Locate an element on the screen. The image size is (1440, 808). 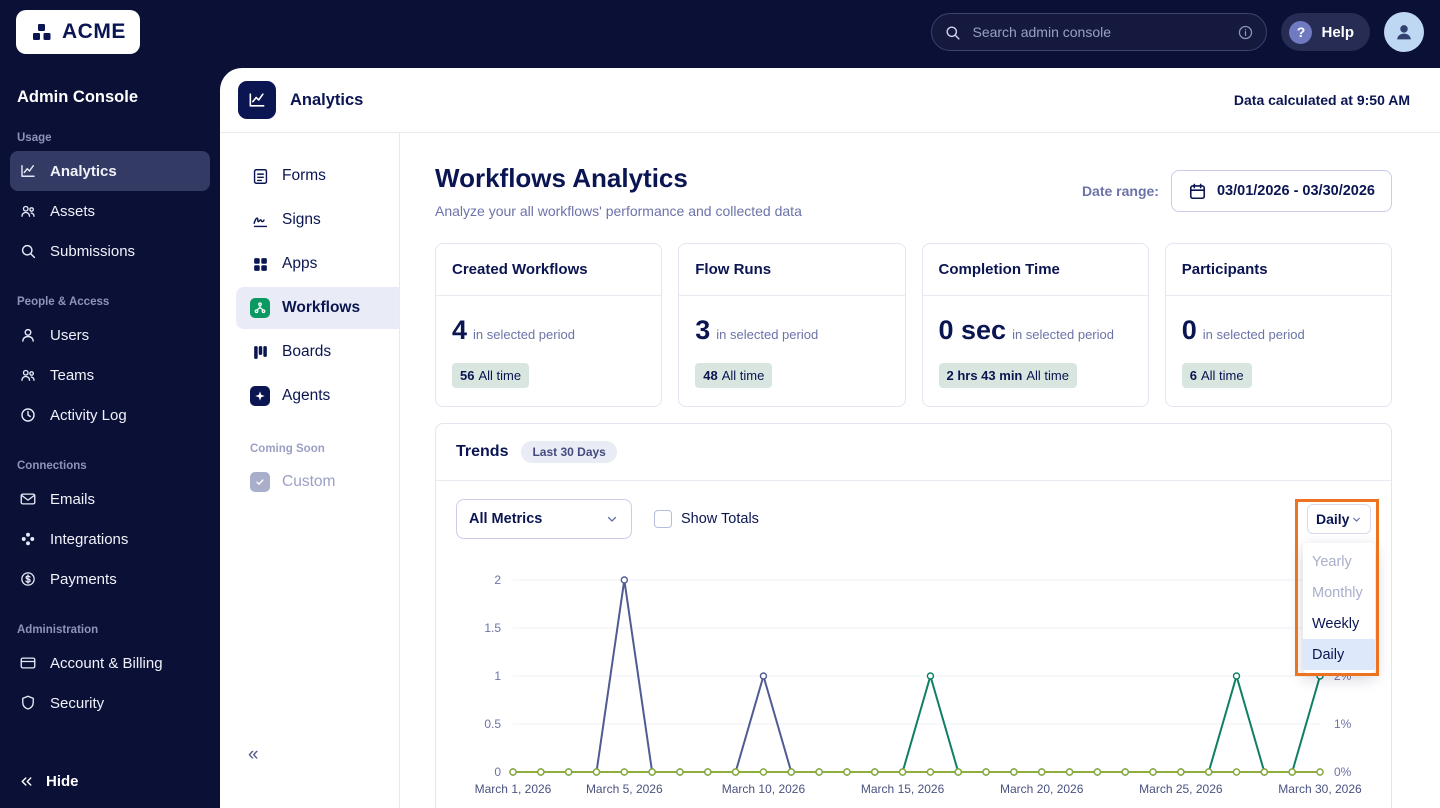
granularity-option-weekly: Weekly is located at coordinates (1339, 623).